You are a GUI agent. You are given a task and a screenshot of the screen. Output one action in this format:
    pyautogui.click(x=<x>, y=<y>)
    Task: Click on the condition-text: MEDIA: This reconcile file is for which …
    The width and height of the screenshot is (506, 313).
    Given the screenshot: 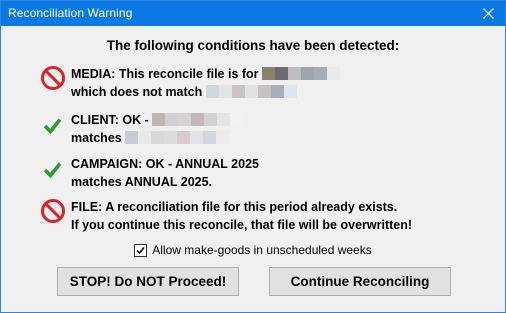 What is the action you would take?
    pyautogui.click(x=206, y=83)
    